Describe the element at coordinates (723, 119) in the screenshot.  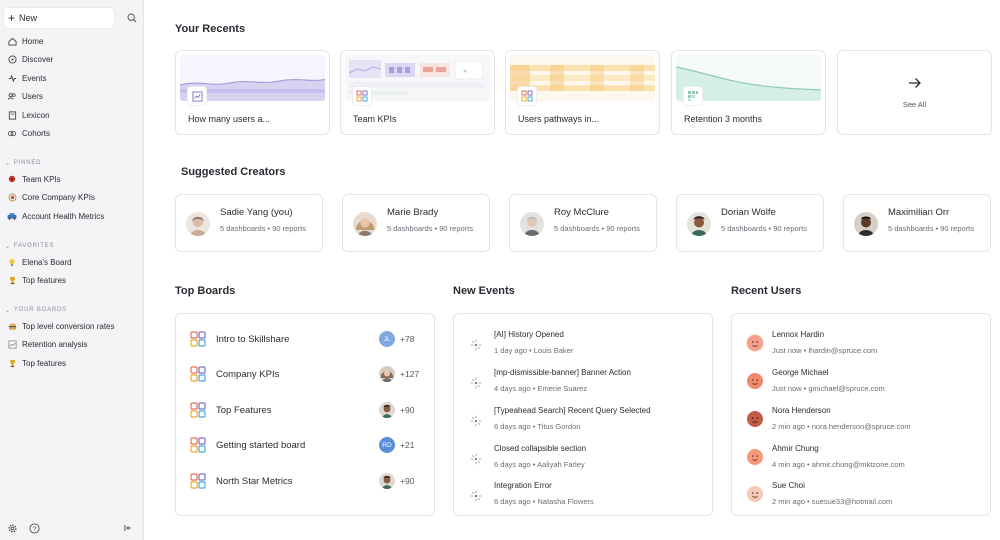
I see `recent-card-label: Retention 3 months` at that location.